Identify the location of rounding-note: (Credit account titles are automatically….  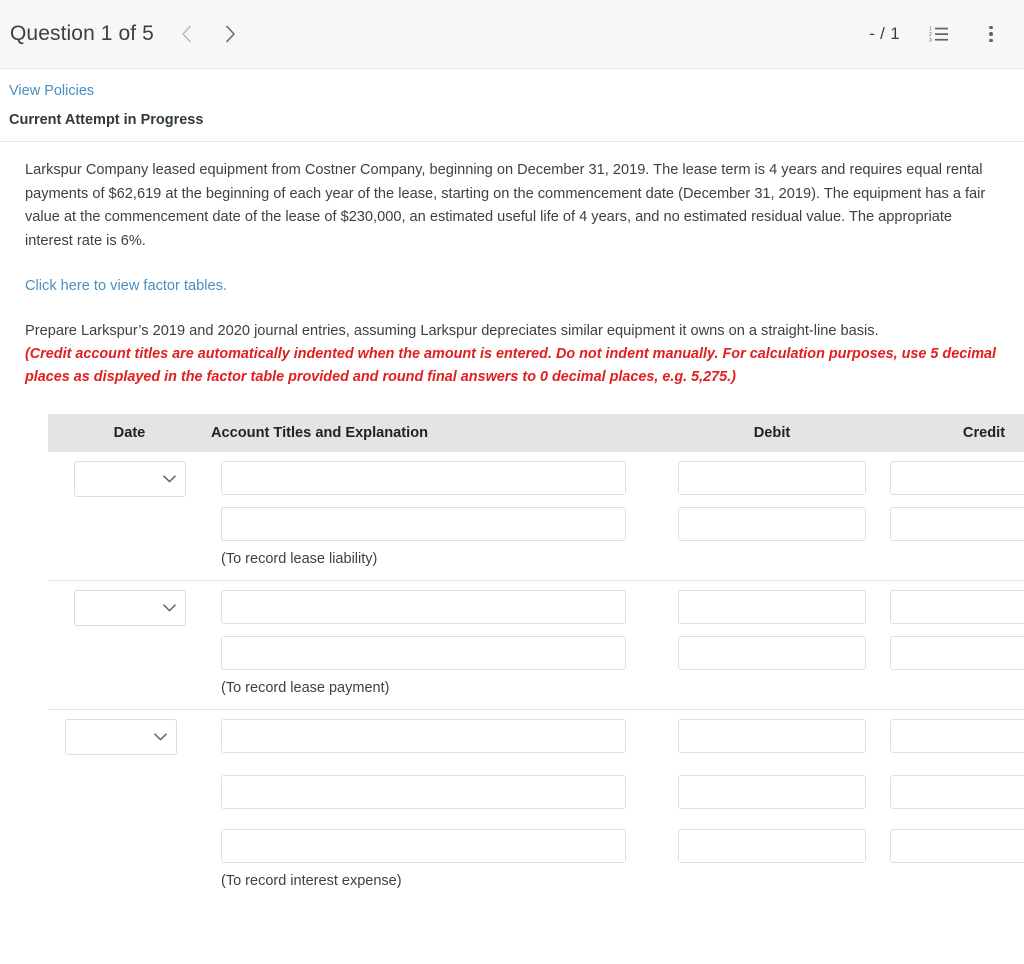
(511, 365).